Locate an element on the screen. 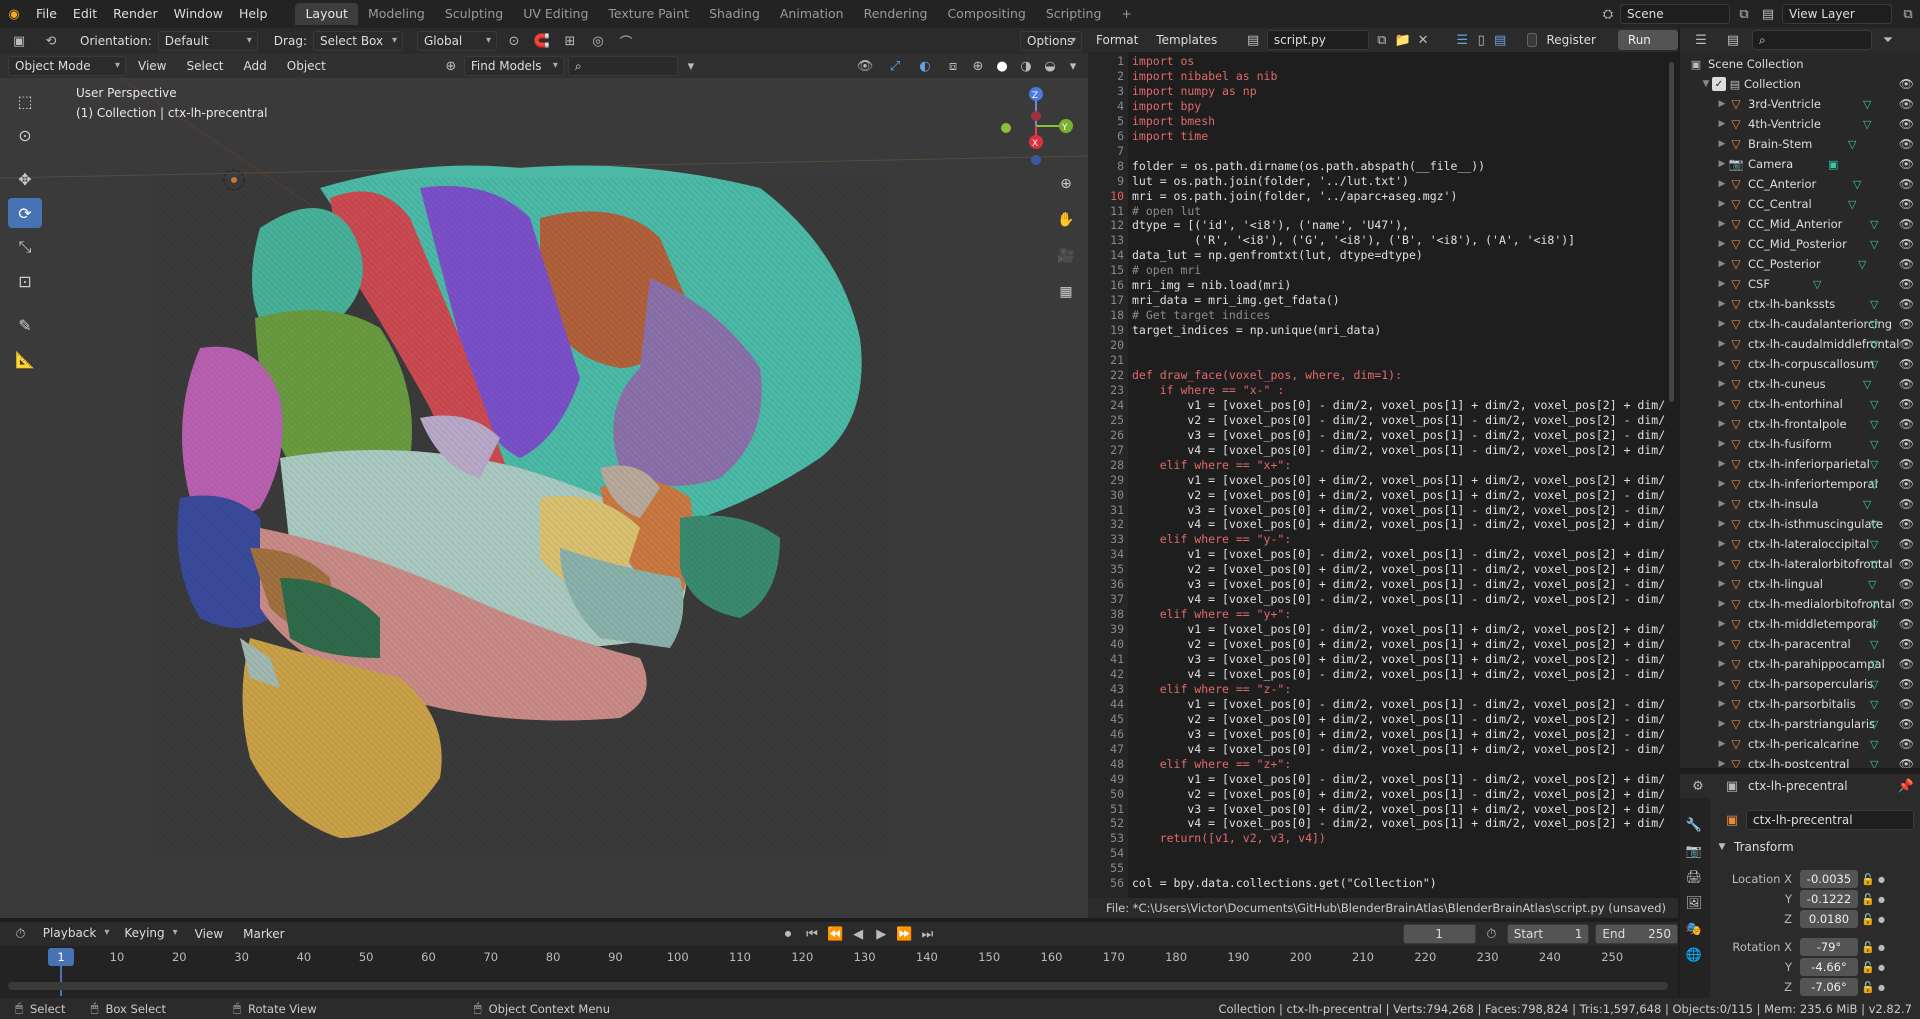 The height and width of the screenshot is (1019, 1920). preview-range-icon: ⏱ is located at coordinates (1491, 934).